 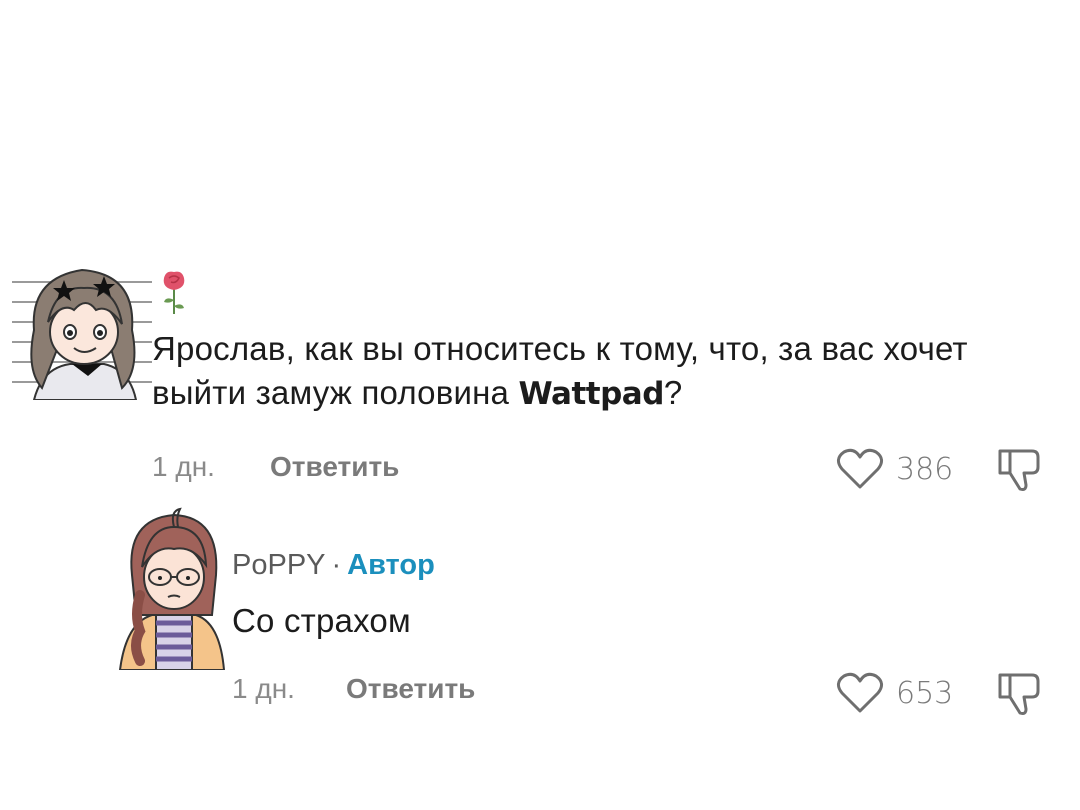 I want to click on author-badge: Автор, so click(x=391, y=565).